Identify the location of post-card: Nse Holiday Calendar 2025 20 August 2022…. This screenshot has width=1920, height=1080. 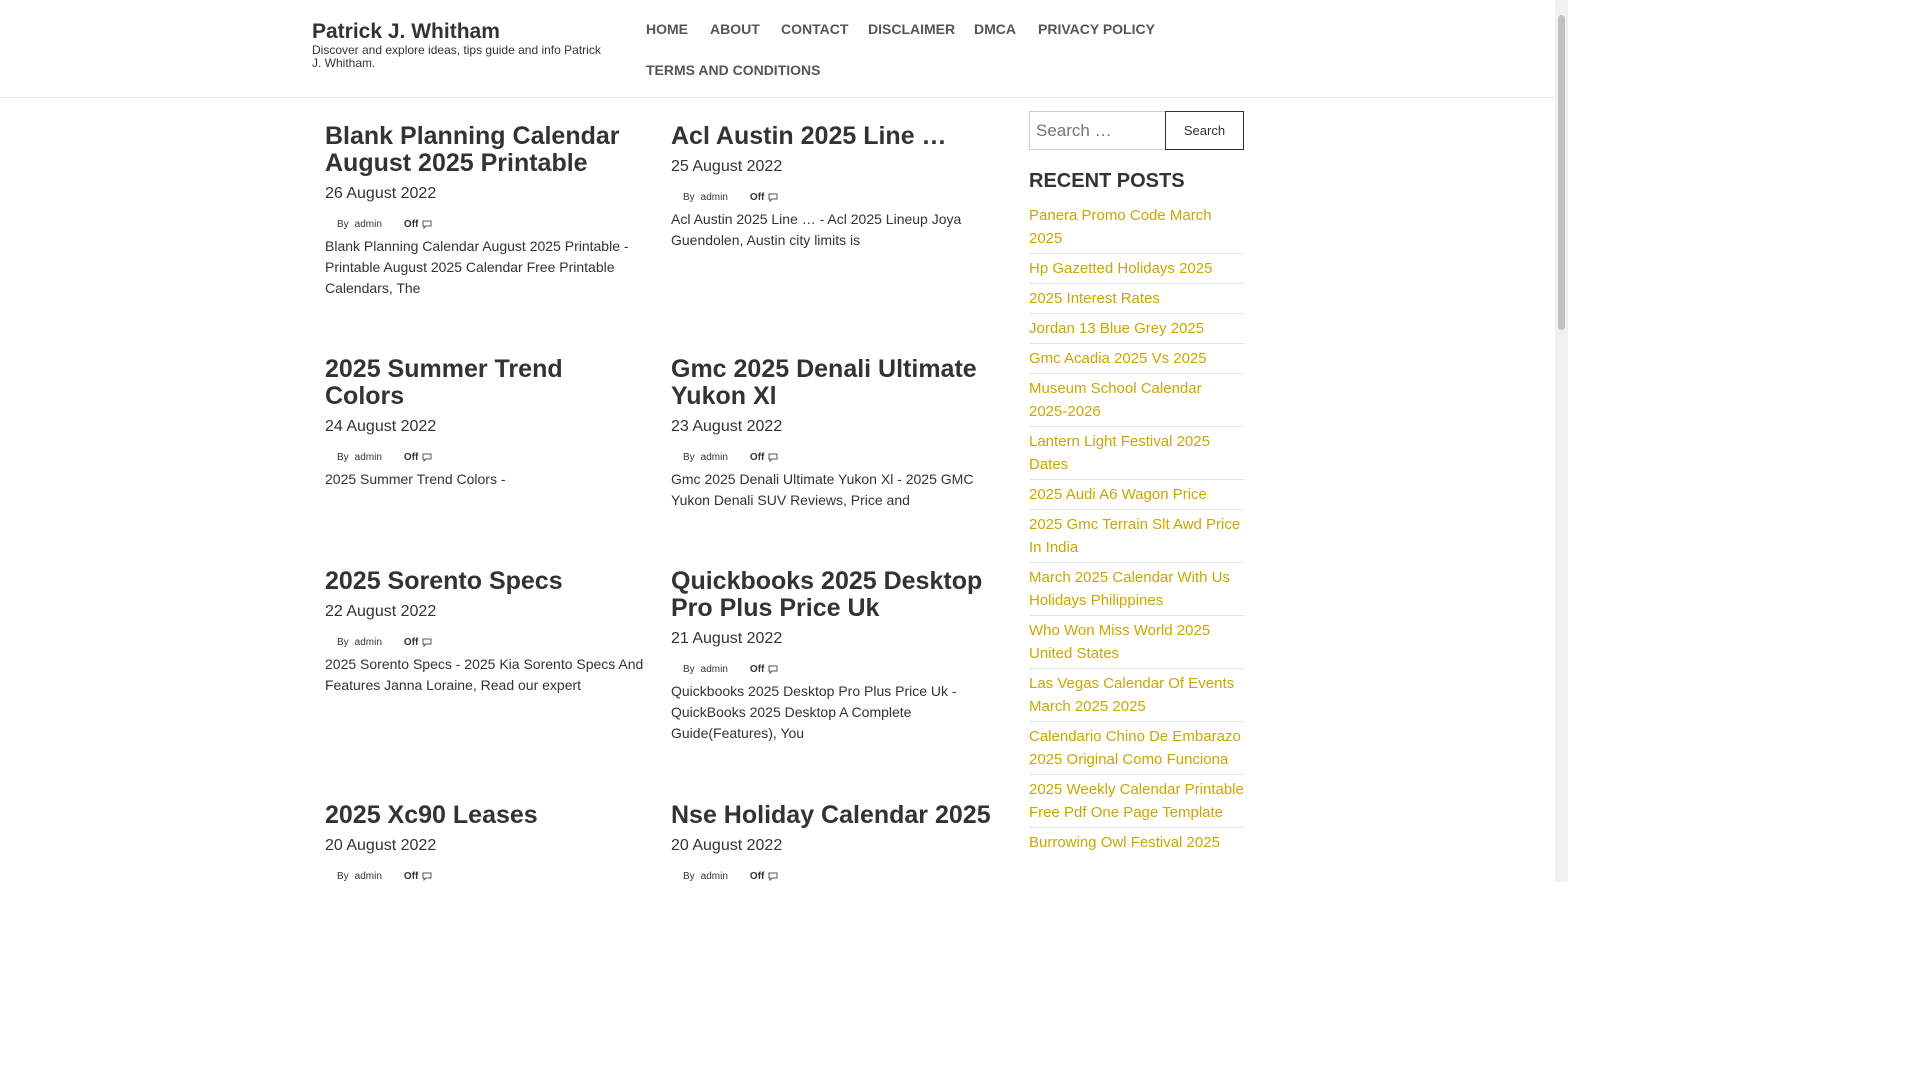
(831, 842).